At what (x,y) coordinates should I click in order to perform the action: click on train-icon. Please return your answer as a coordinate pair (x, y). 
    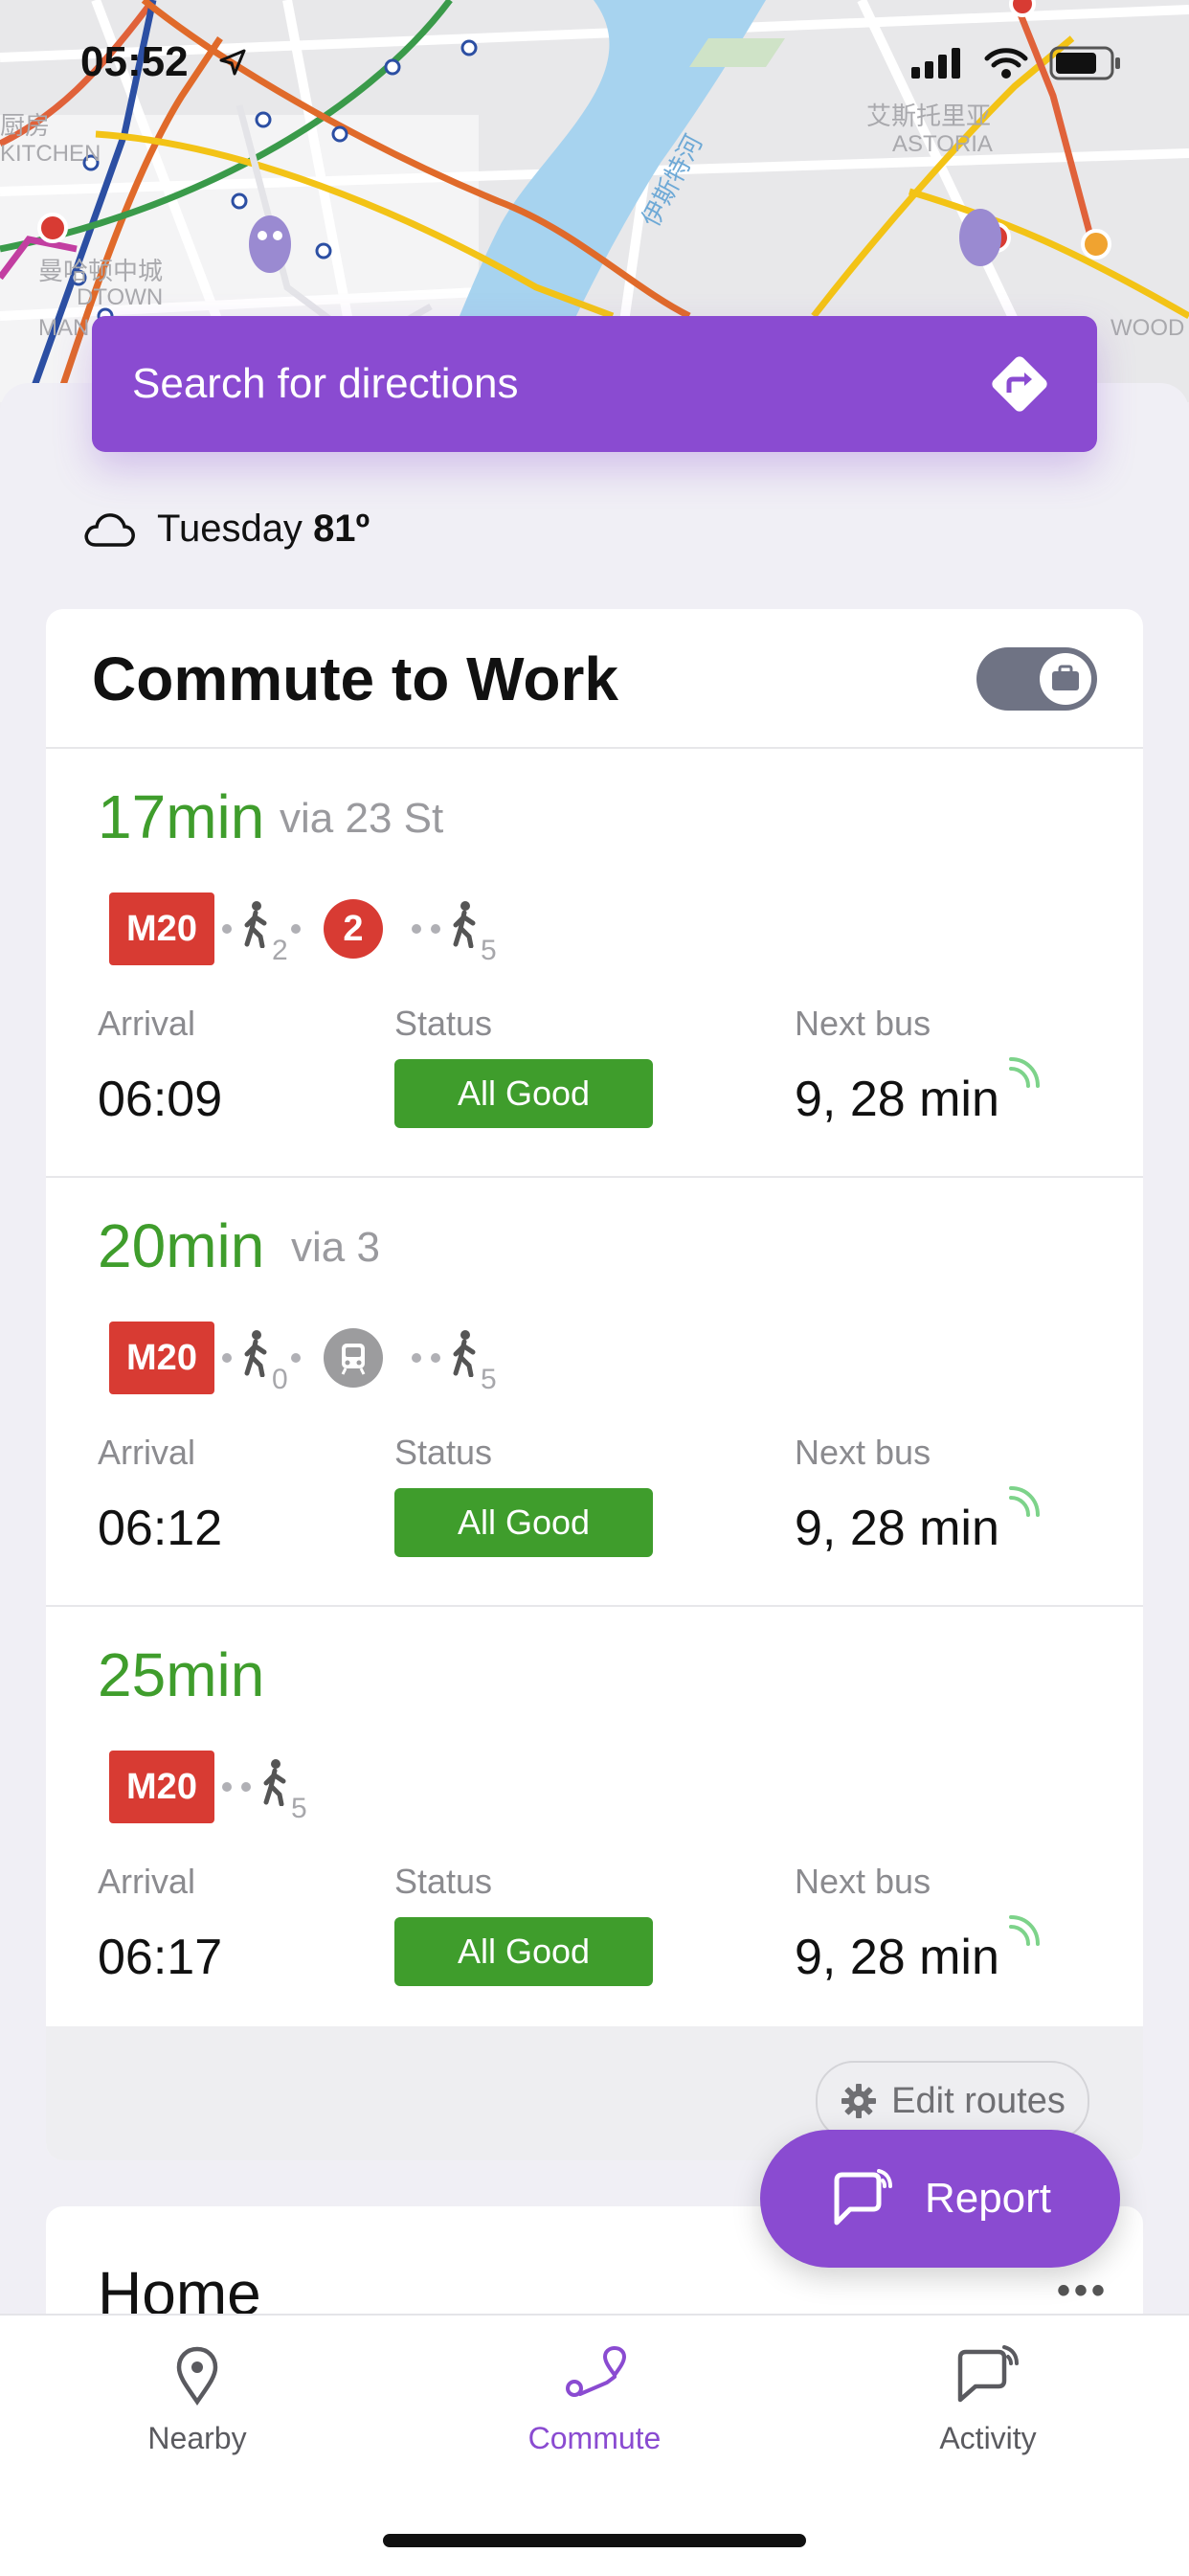
    Looking at the image, I should click on (353, 1358).